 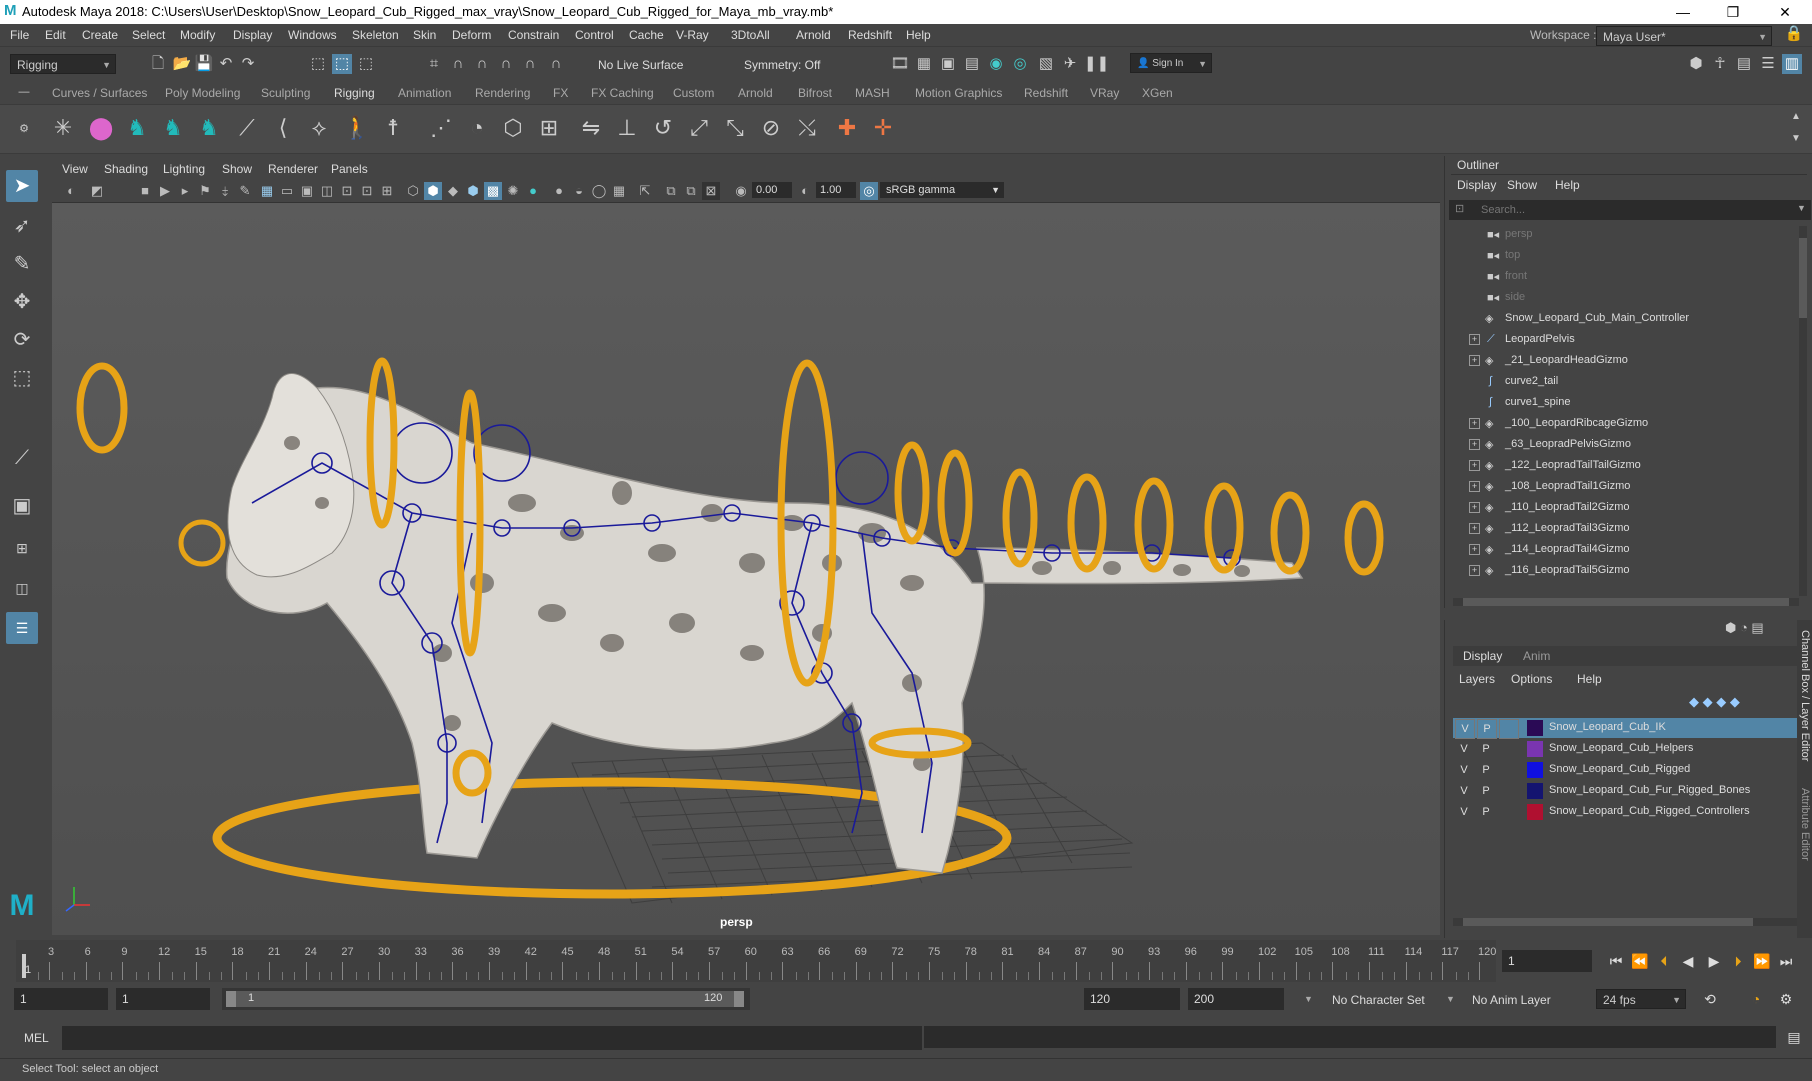 What do you see at coordinates (671, 191) in the screenshot?
I see `xray-joints-icon: ⧉` at bounding box center [671, 191].